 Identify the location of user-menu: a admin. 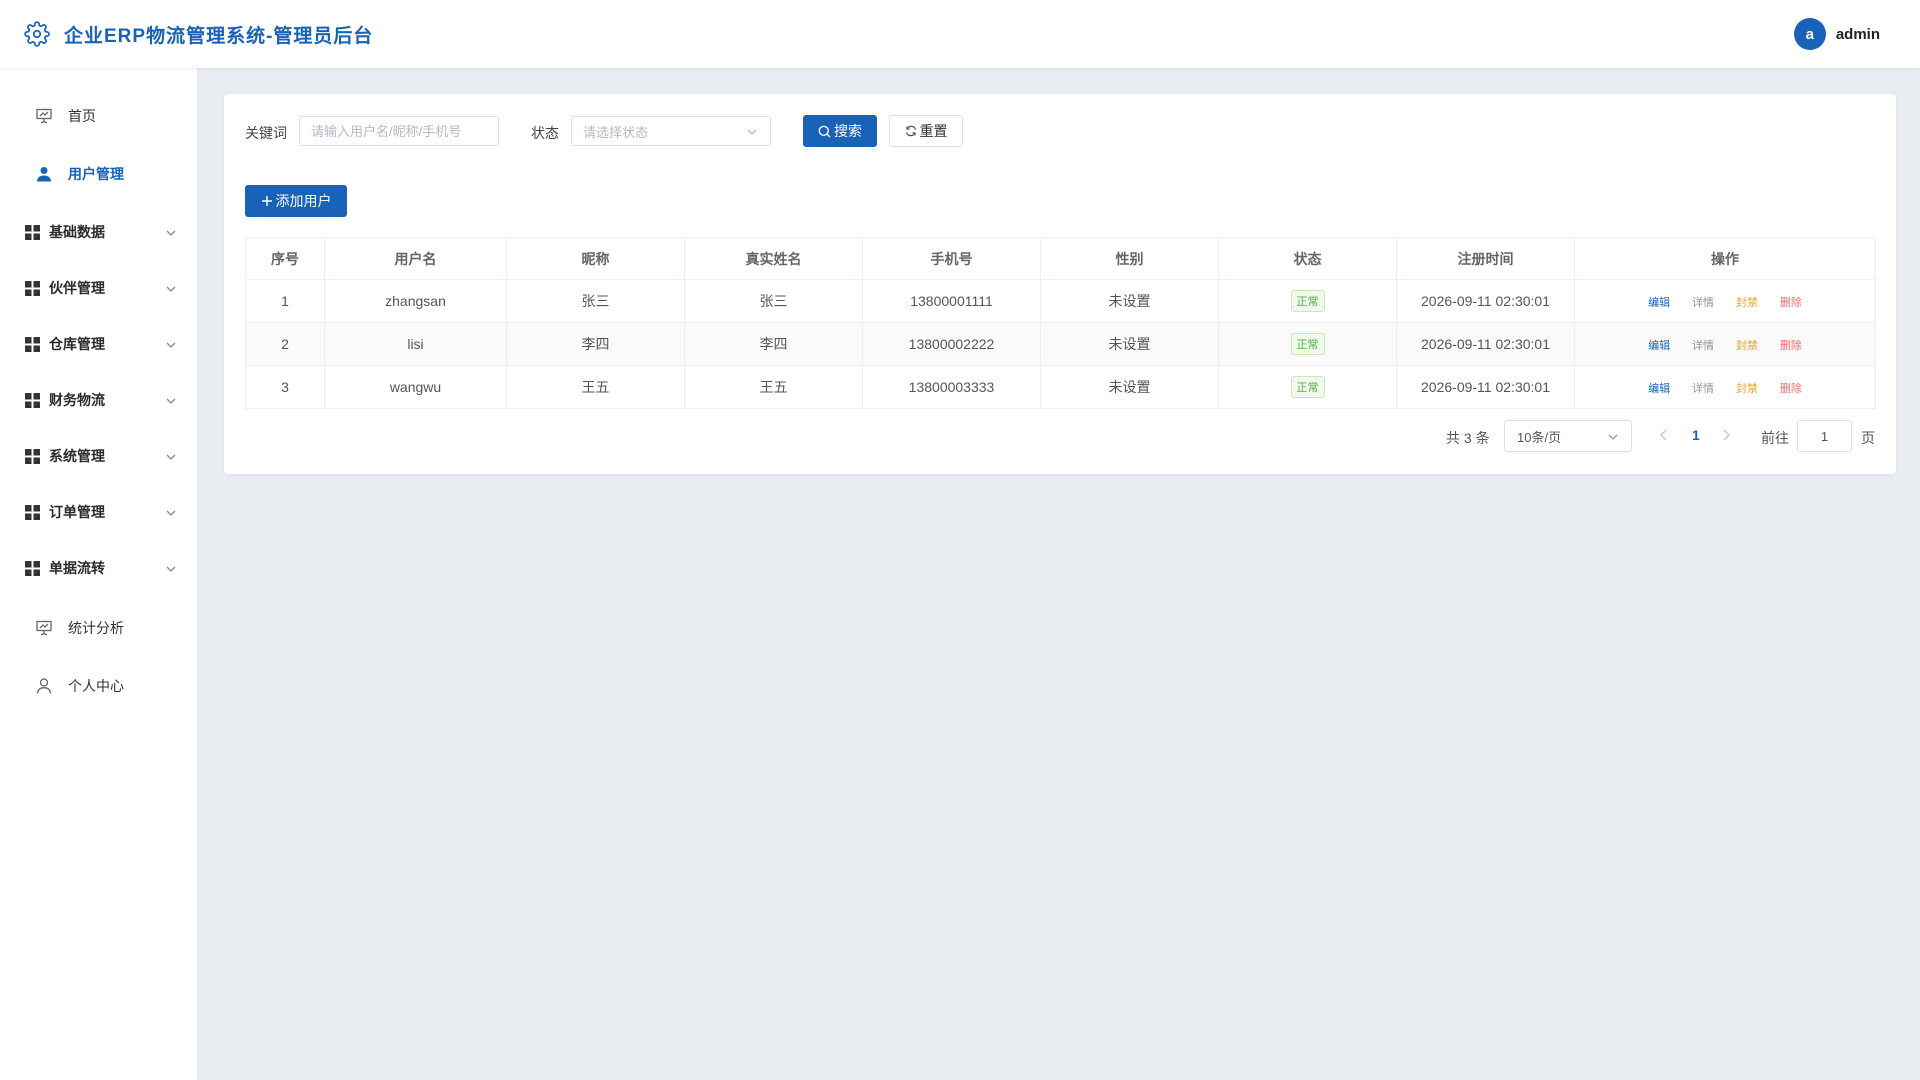
(1836, 34).